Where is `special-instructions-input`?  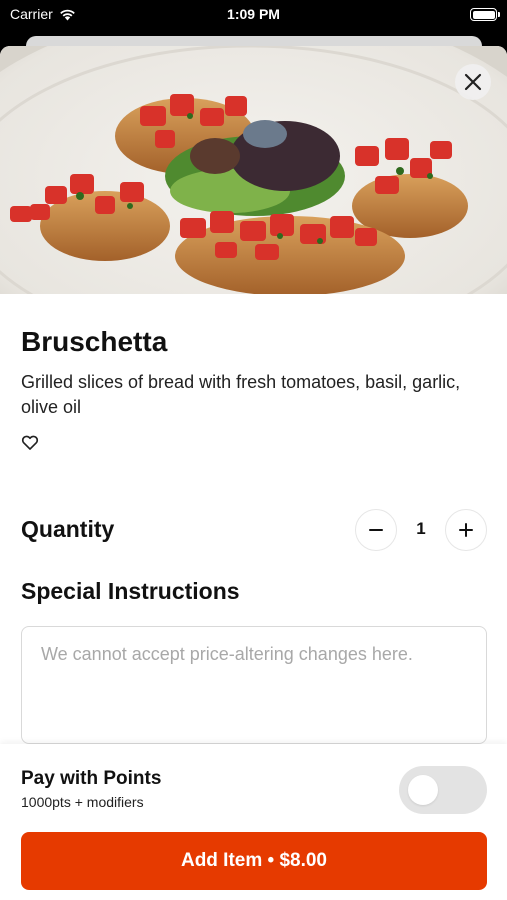 special-instructions-input is located at coordinates (254, 685).